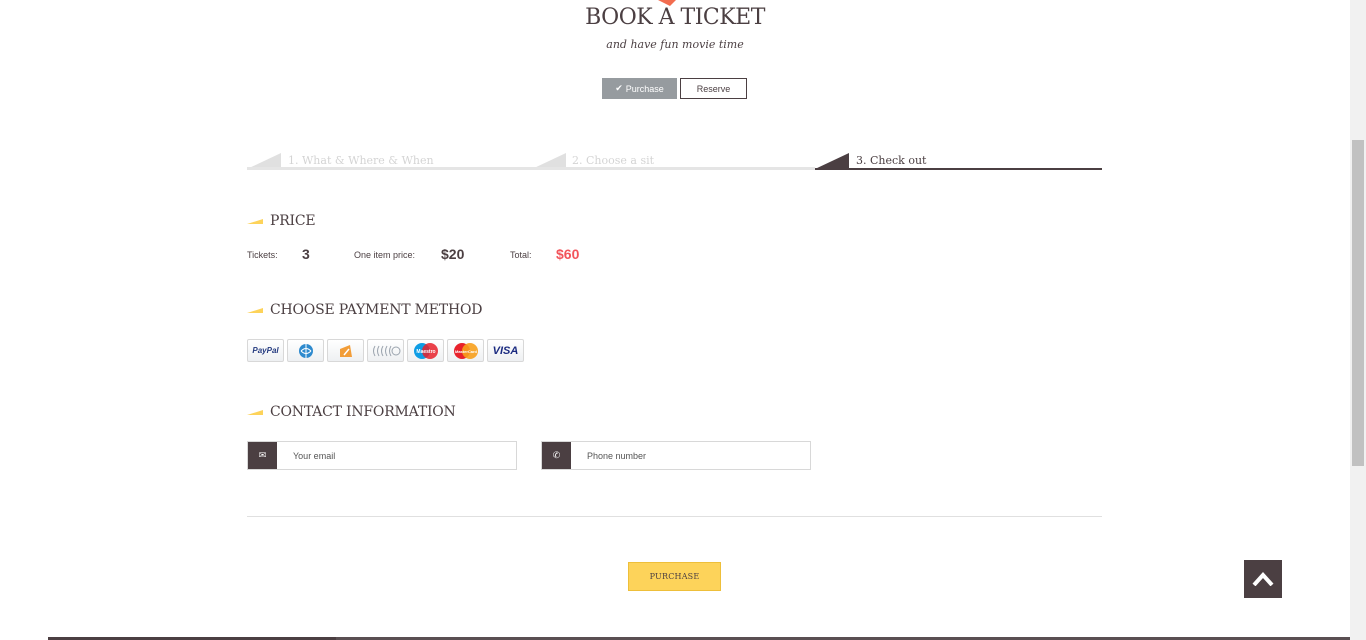 Image resolution: width=1366 pixels, height=640 pixels. I want to click on scrollbar-thumb, so click(1358, 303).